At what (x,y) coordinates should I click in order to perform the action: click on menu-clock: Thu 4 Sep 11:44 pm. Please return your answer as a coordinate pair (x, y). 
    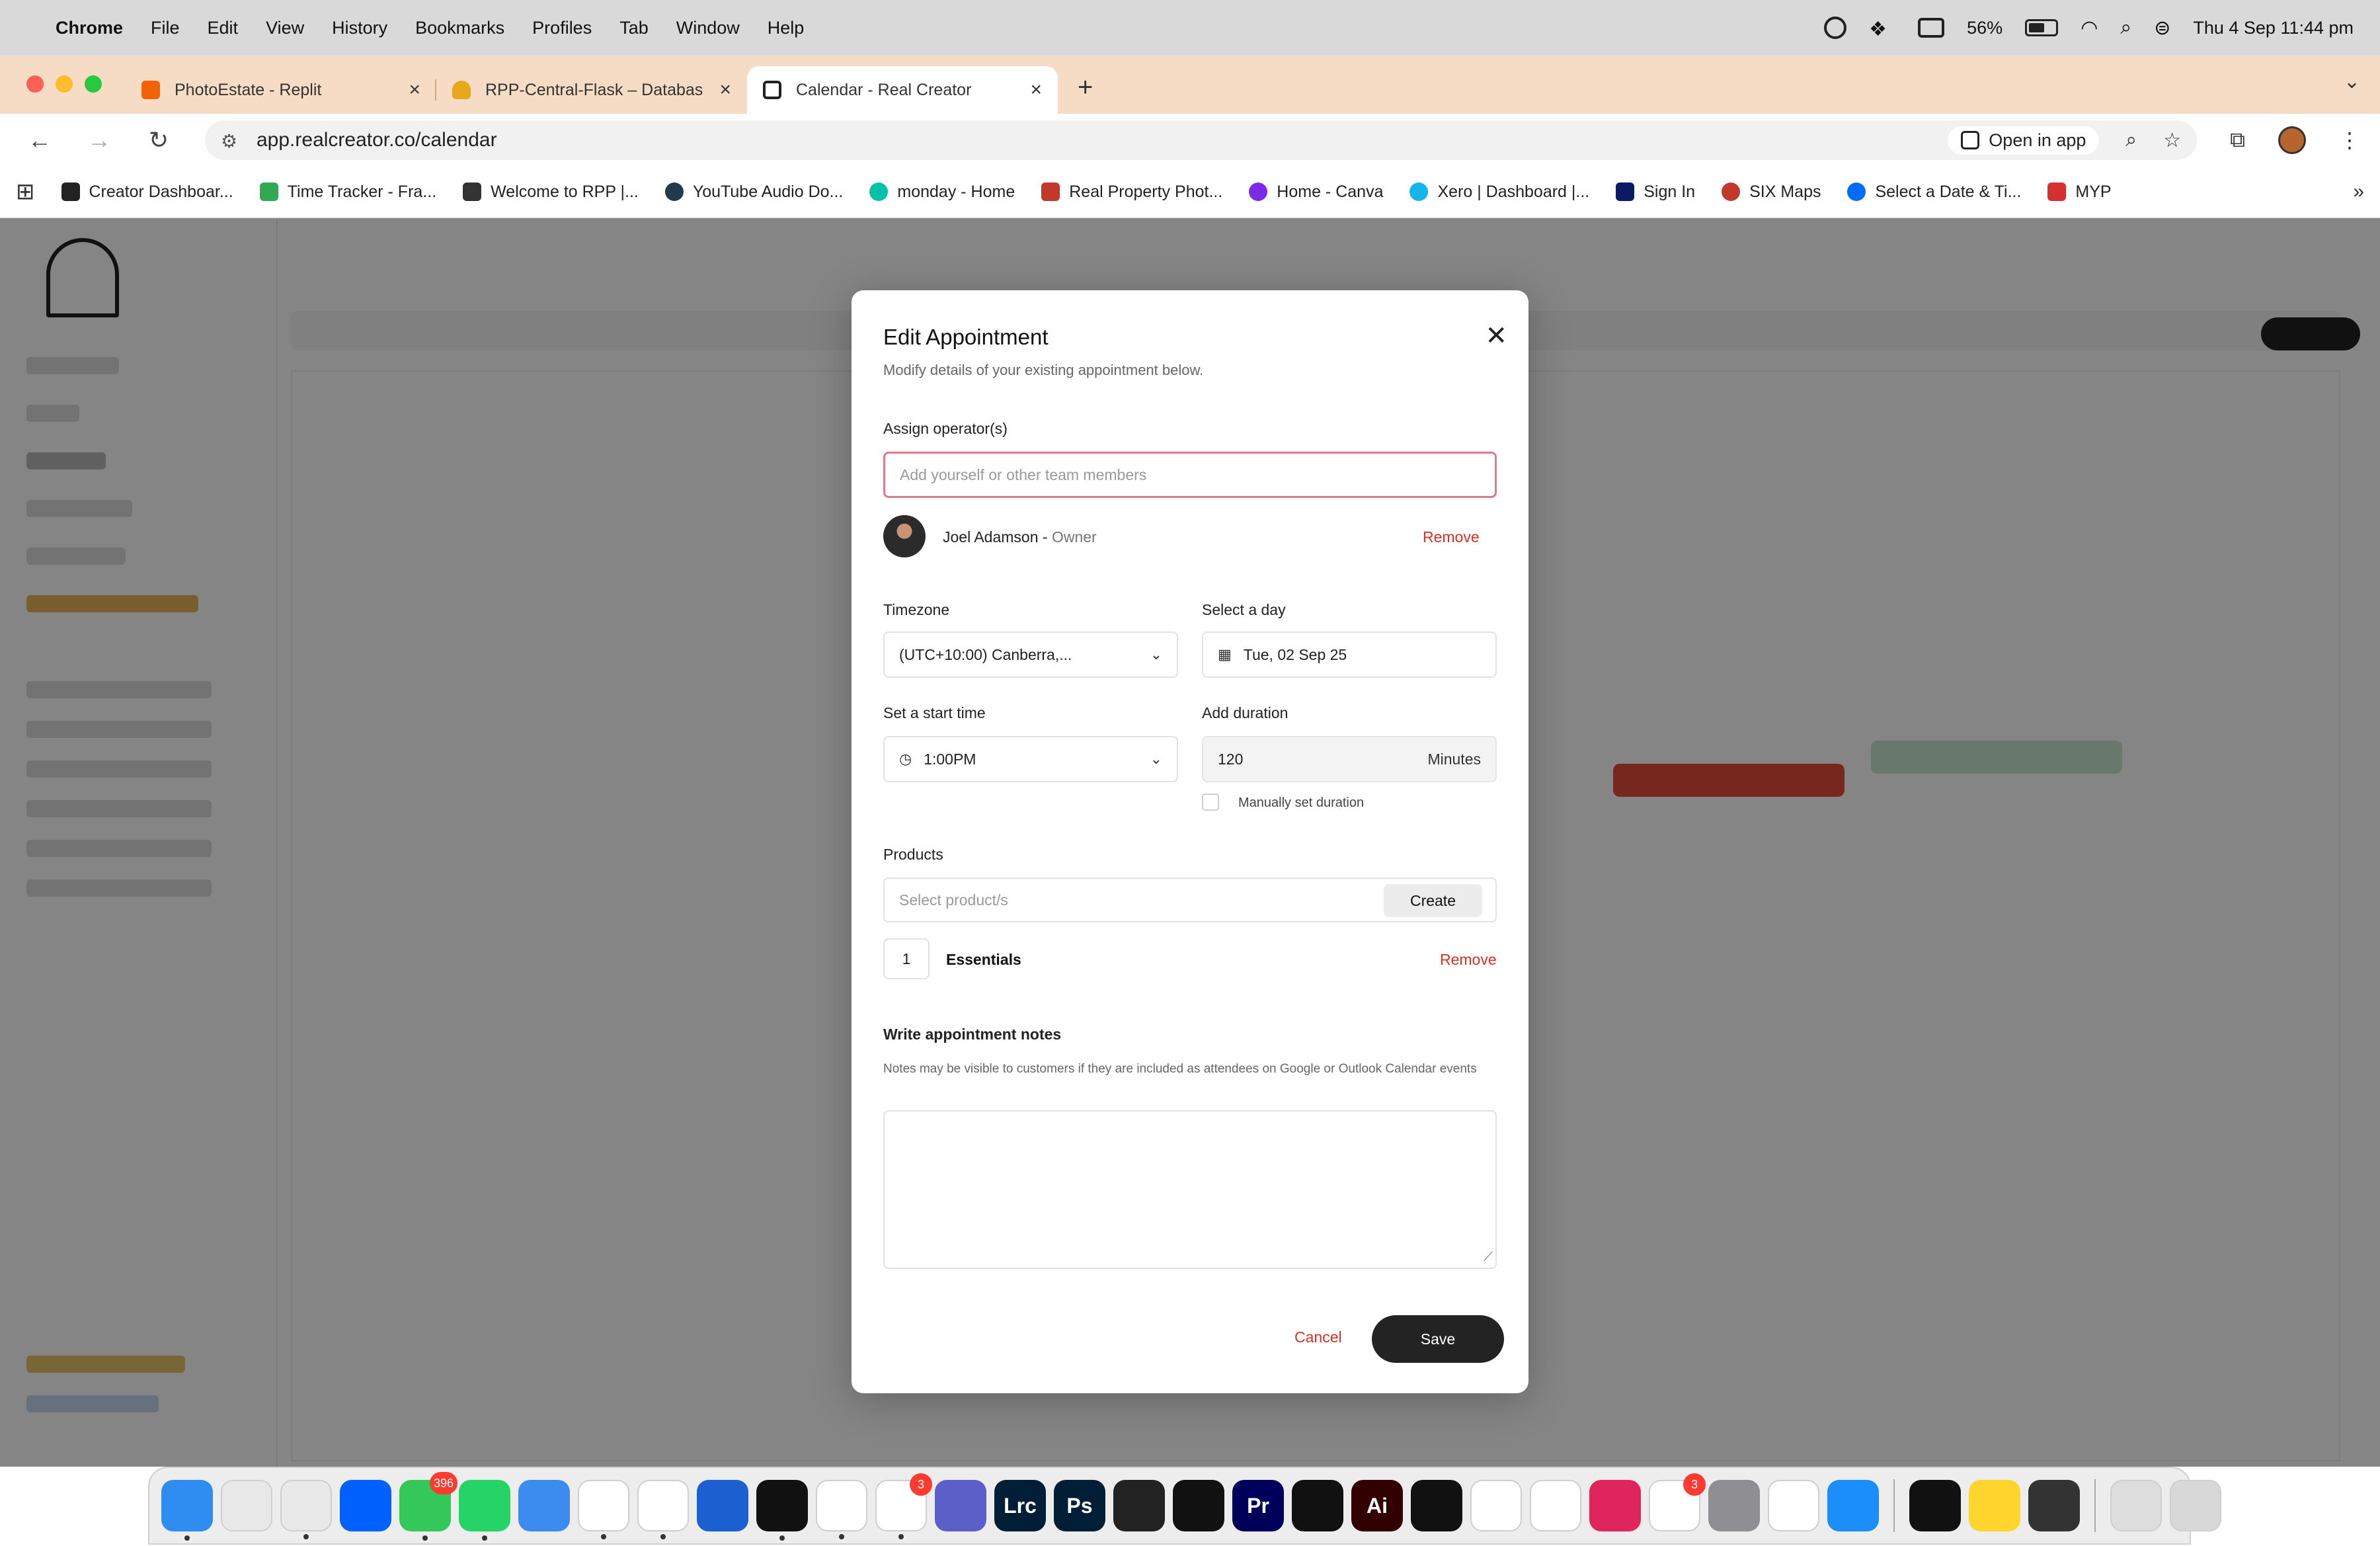
    Looking at the image, I should click on (2273, 28).